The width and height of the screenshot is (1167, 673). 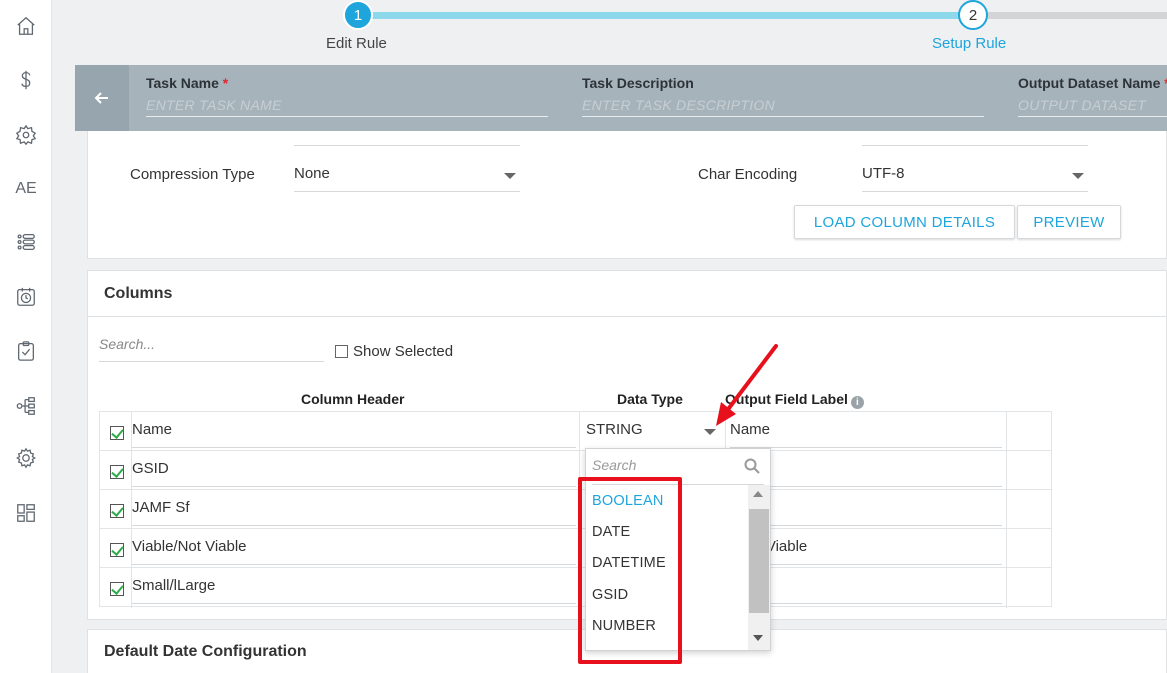 I want to click on scroll-thumb, so click(x=759, y=561).